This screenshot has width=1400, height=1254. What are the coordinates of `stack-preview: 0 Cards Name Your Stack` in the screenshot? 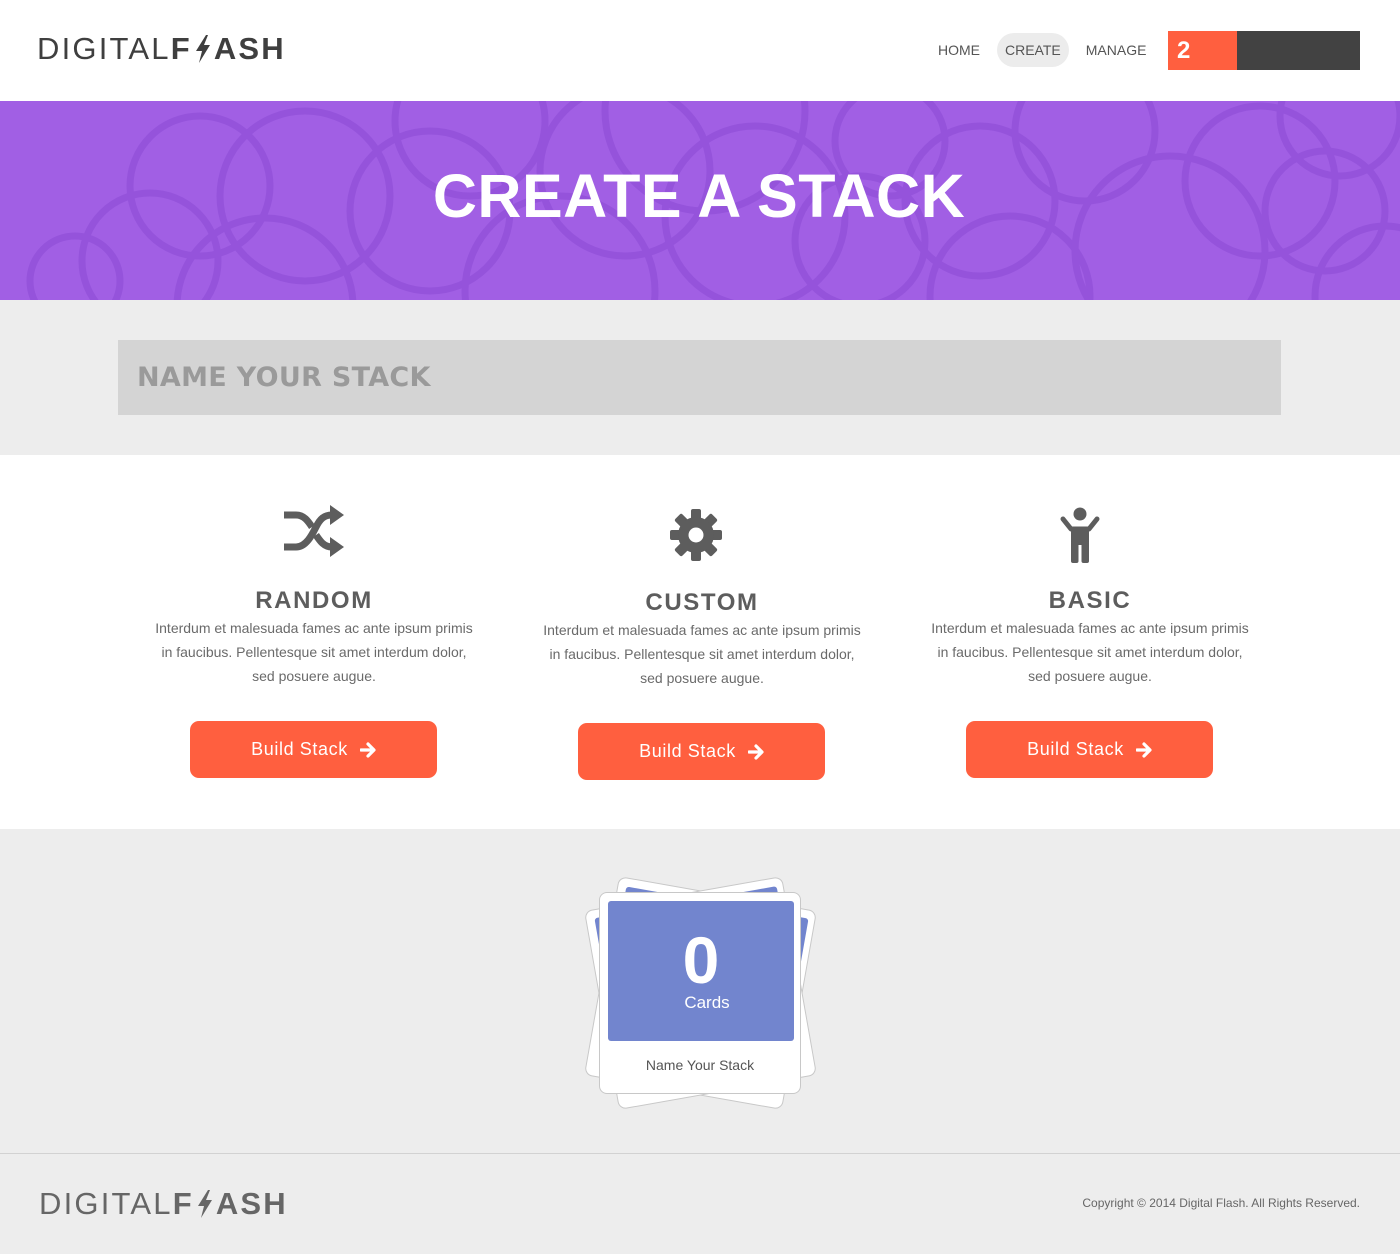 It's located at (700, 995).